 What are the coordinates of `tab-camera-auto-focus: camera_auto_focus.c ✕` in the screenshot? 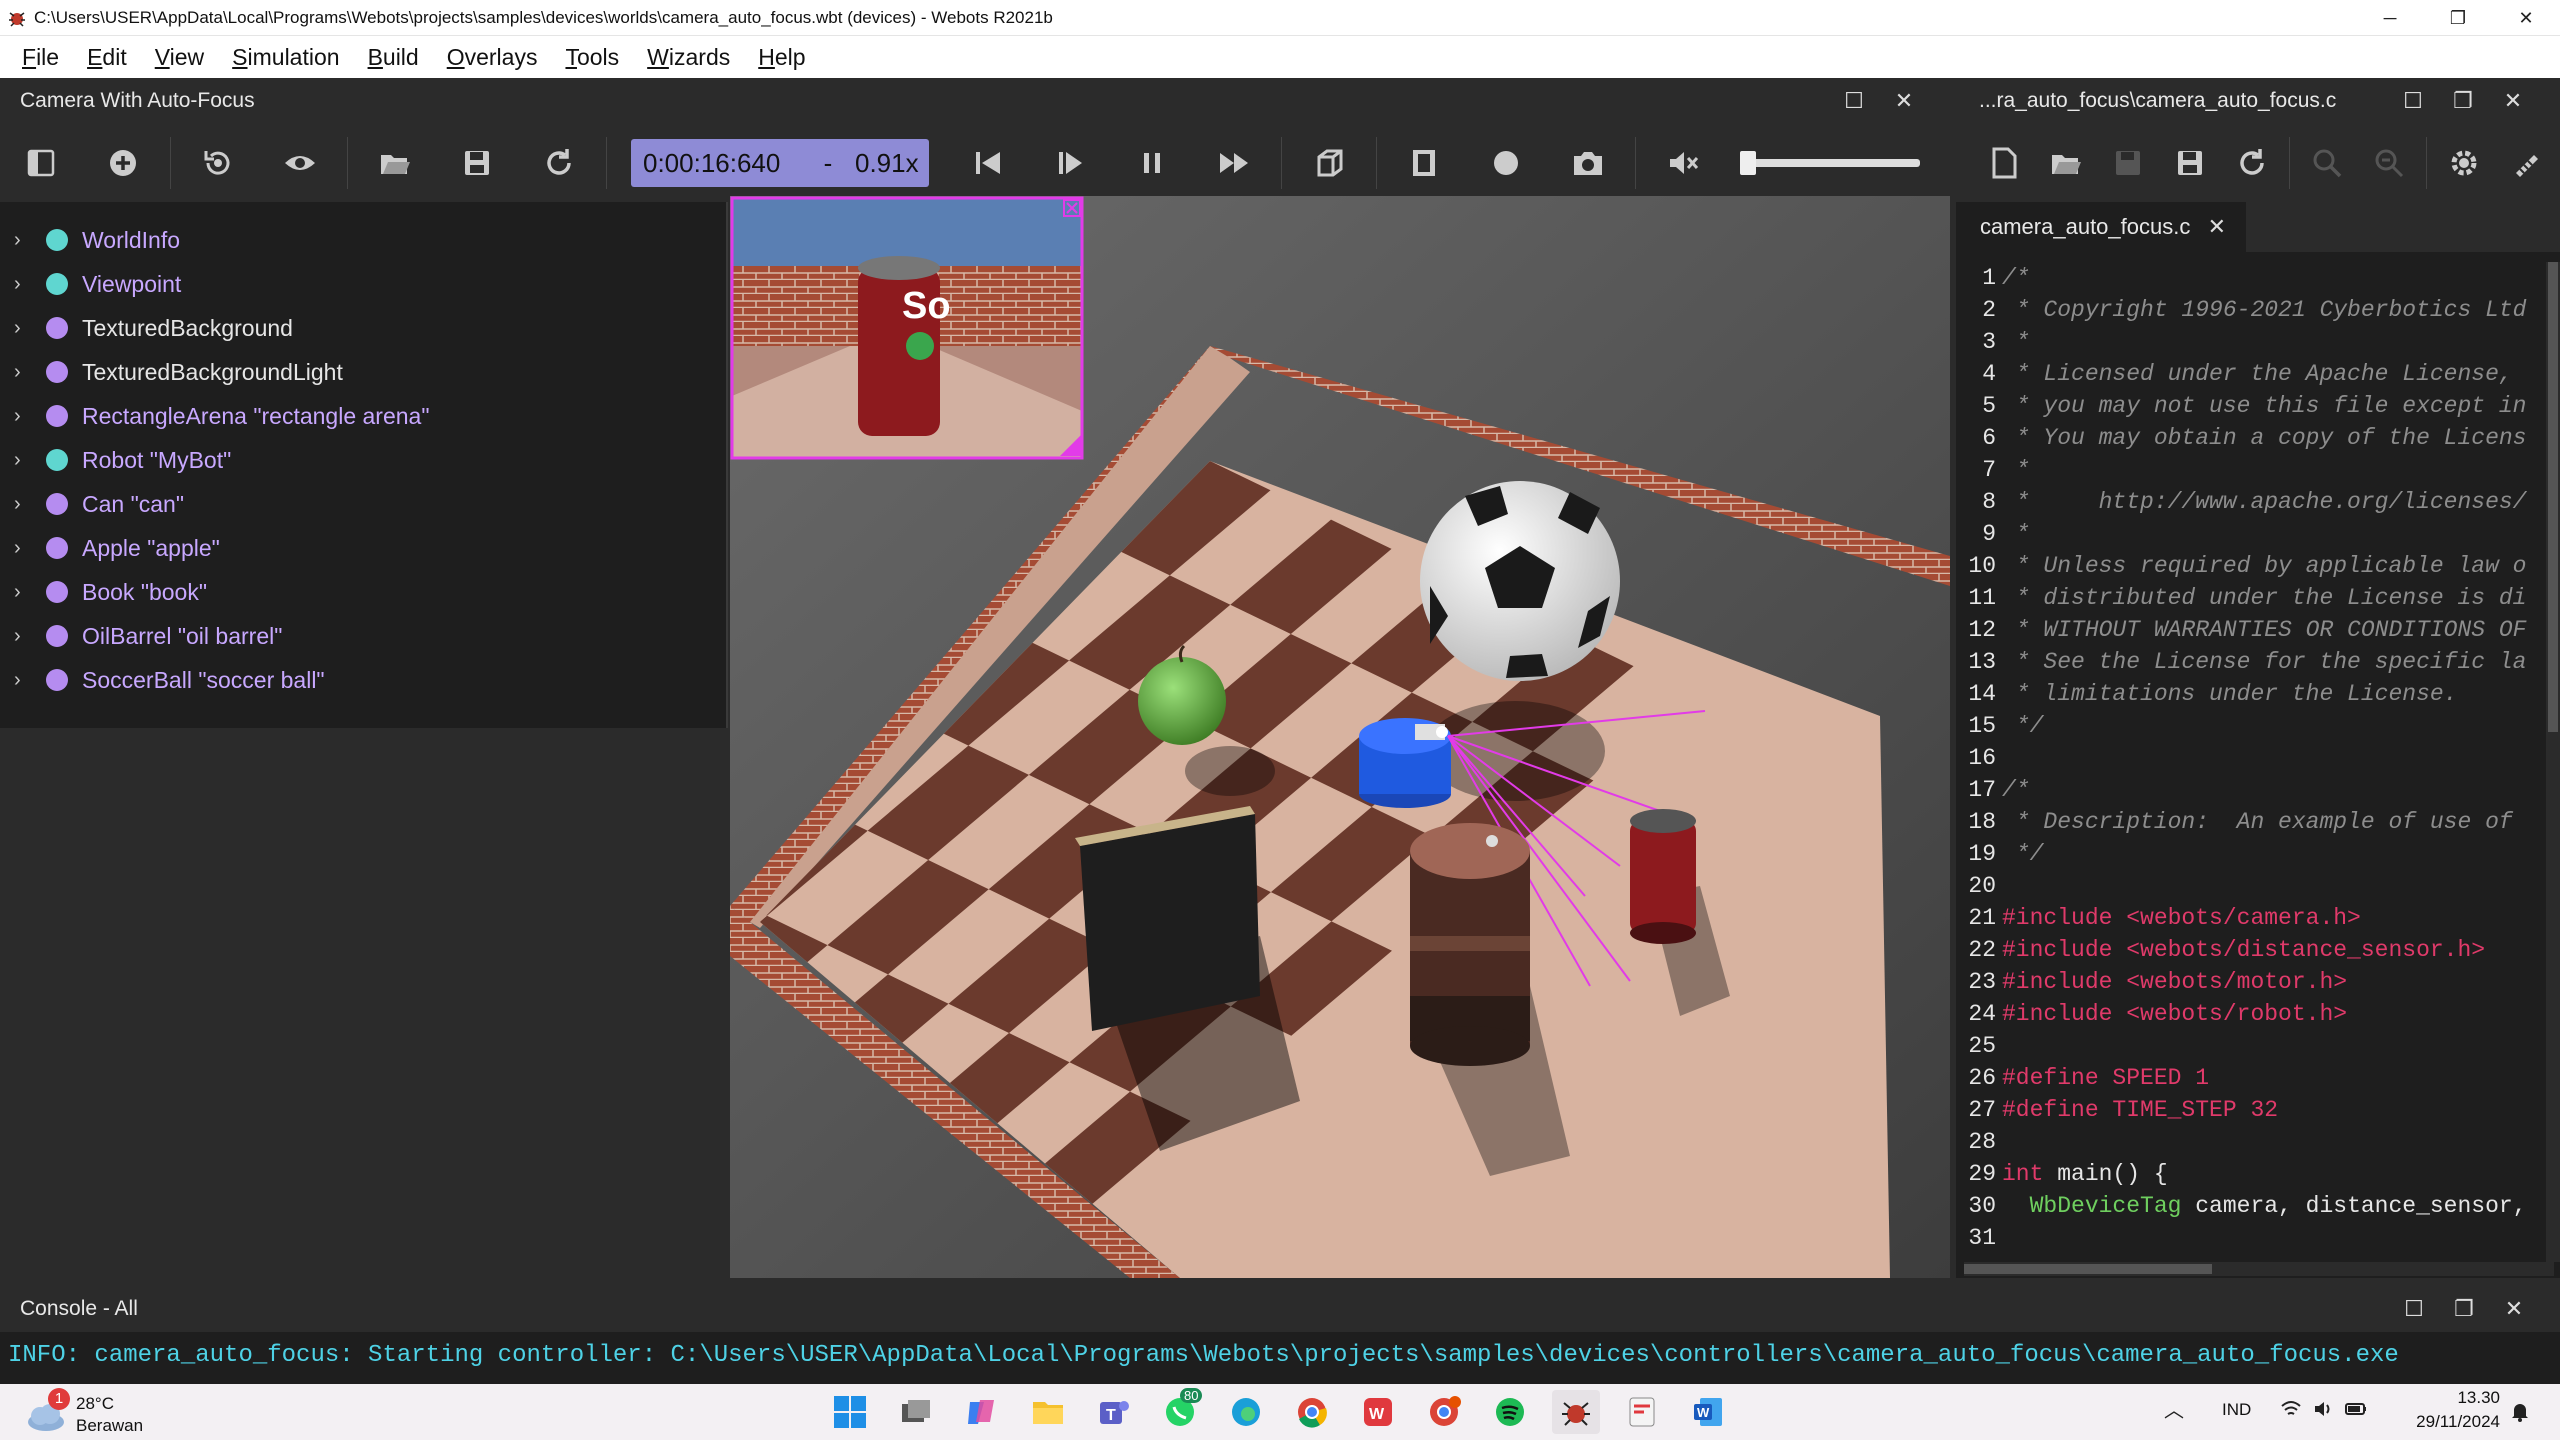 It's located at (2101, 227).